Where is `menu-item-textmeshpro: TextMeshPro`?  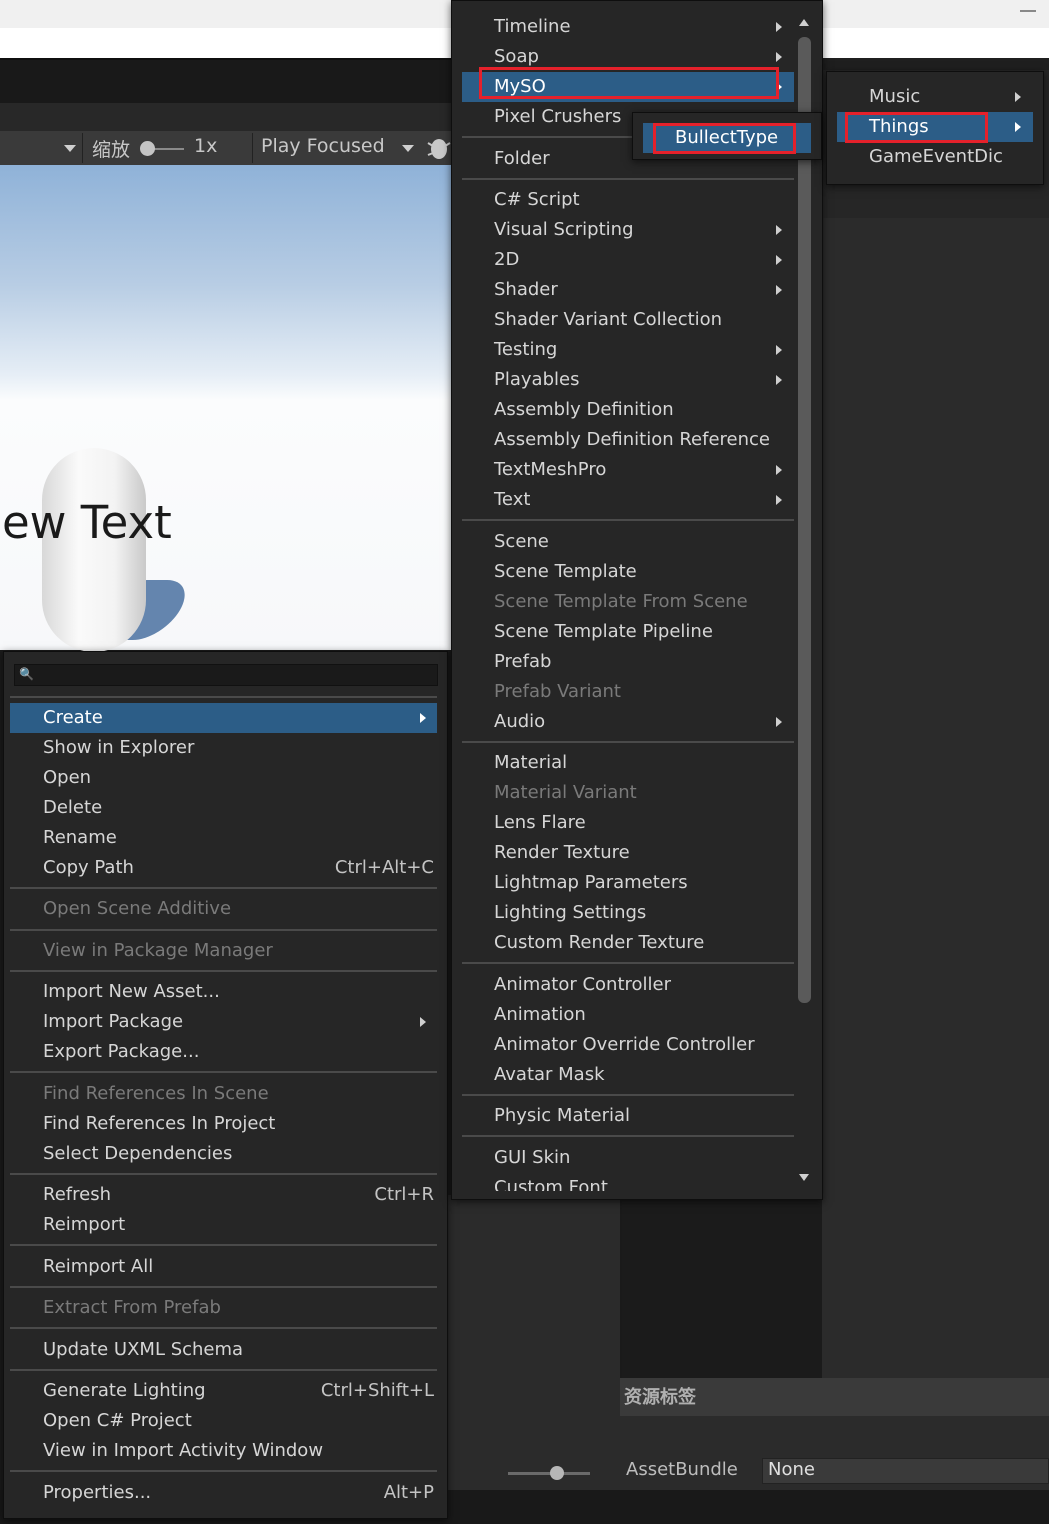 menu-item-textmeshpro: TextMeshPro is located at coordinates (628, 470).